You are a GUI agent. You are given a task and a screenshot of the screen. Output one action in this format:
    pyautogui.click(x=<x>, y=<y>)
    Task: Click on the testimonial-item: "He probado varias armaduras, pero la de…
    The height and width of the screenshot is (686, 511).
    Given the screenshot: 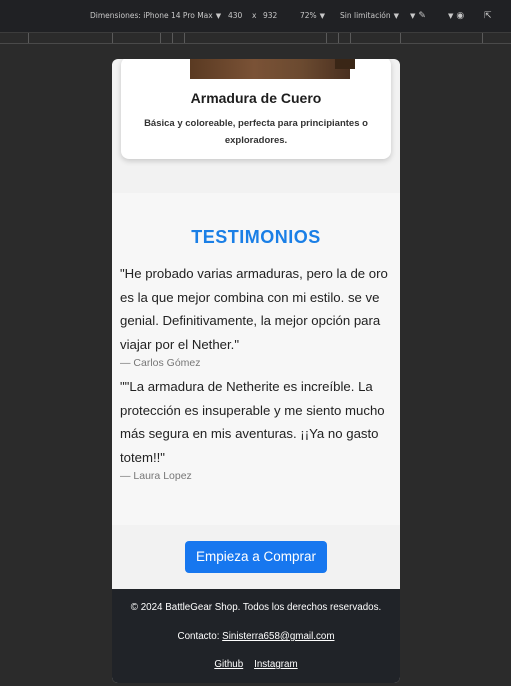 What is the action you would take?
    pyautogui.click(x=258, y=316)
    